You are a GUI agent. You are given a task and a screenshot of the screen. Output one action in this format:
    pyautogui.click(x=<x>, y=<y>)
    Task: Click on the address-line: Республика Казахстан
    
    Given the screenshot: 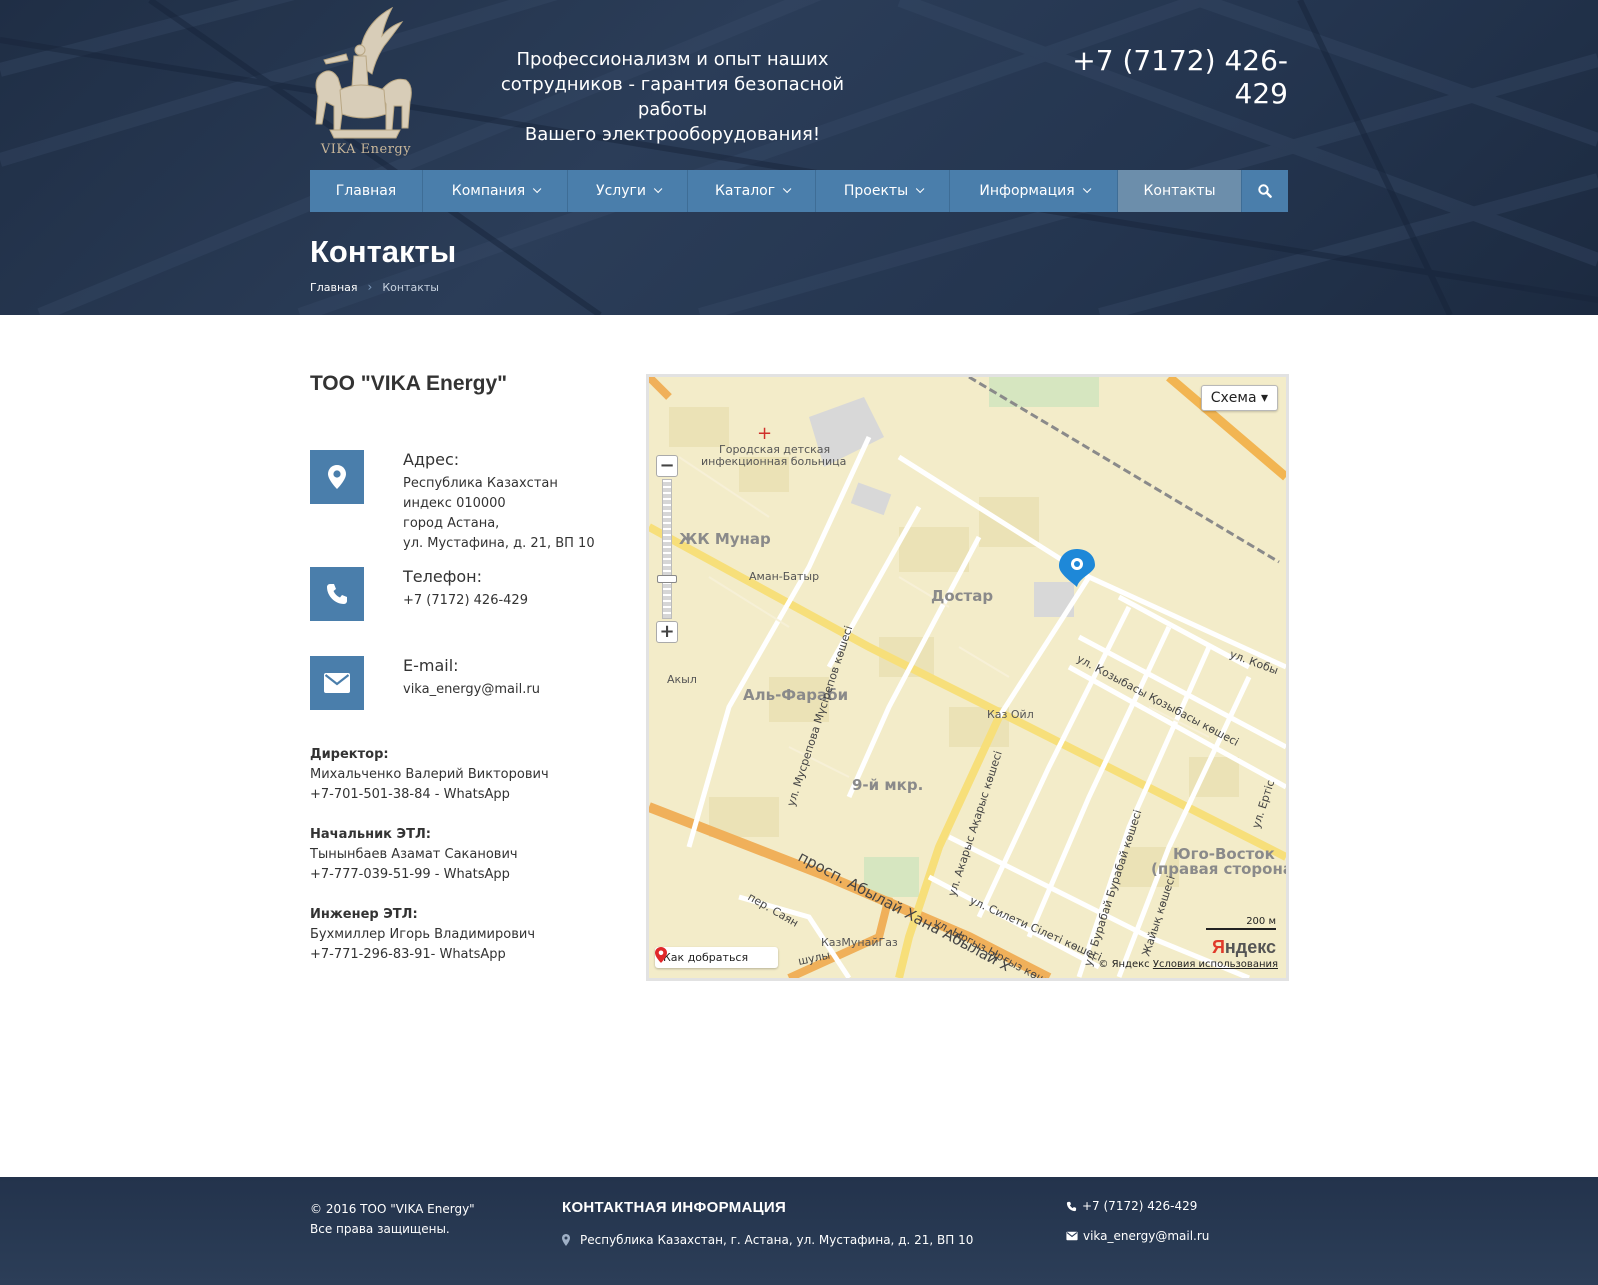 What is the action you would take?
    pyautogui.click(x=480, y=483)
    